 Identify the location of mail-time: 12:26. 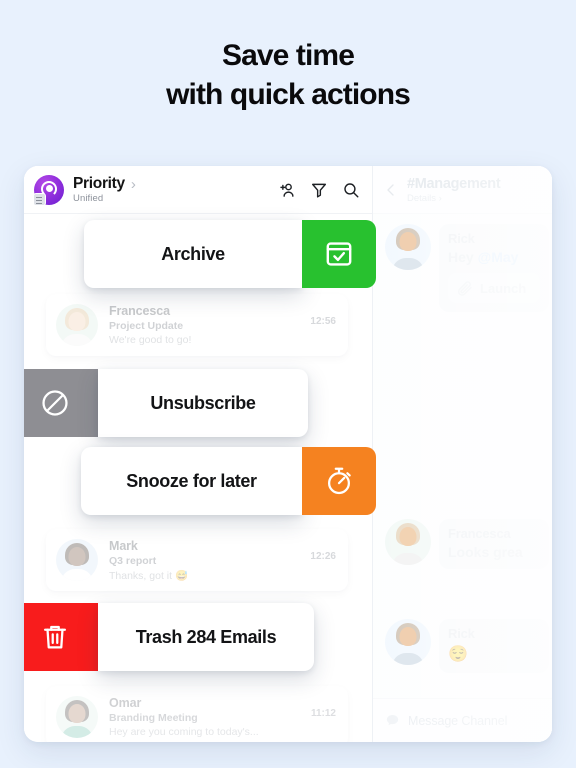
(323, 556).